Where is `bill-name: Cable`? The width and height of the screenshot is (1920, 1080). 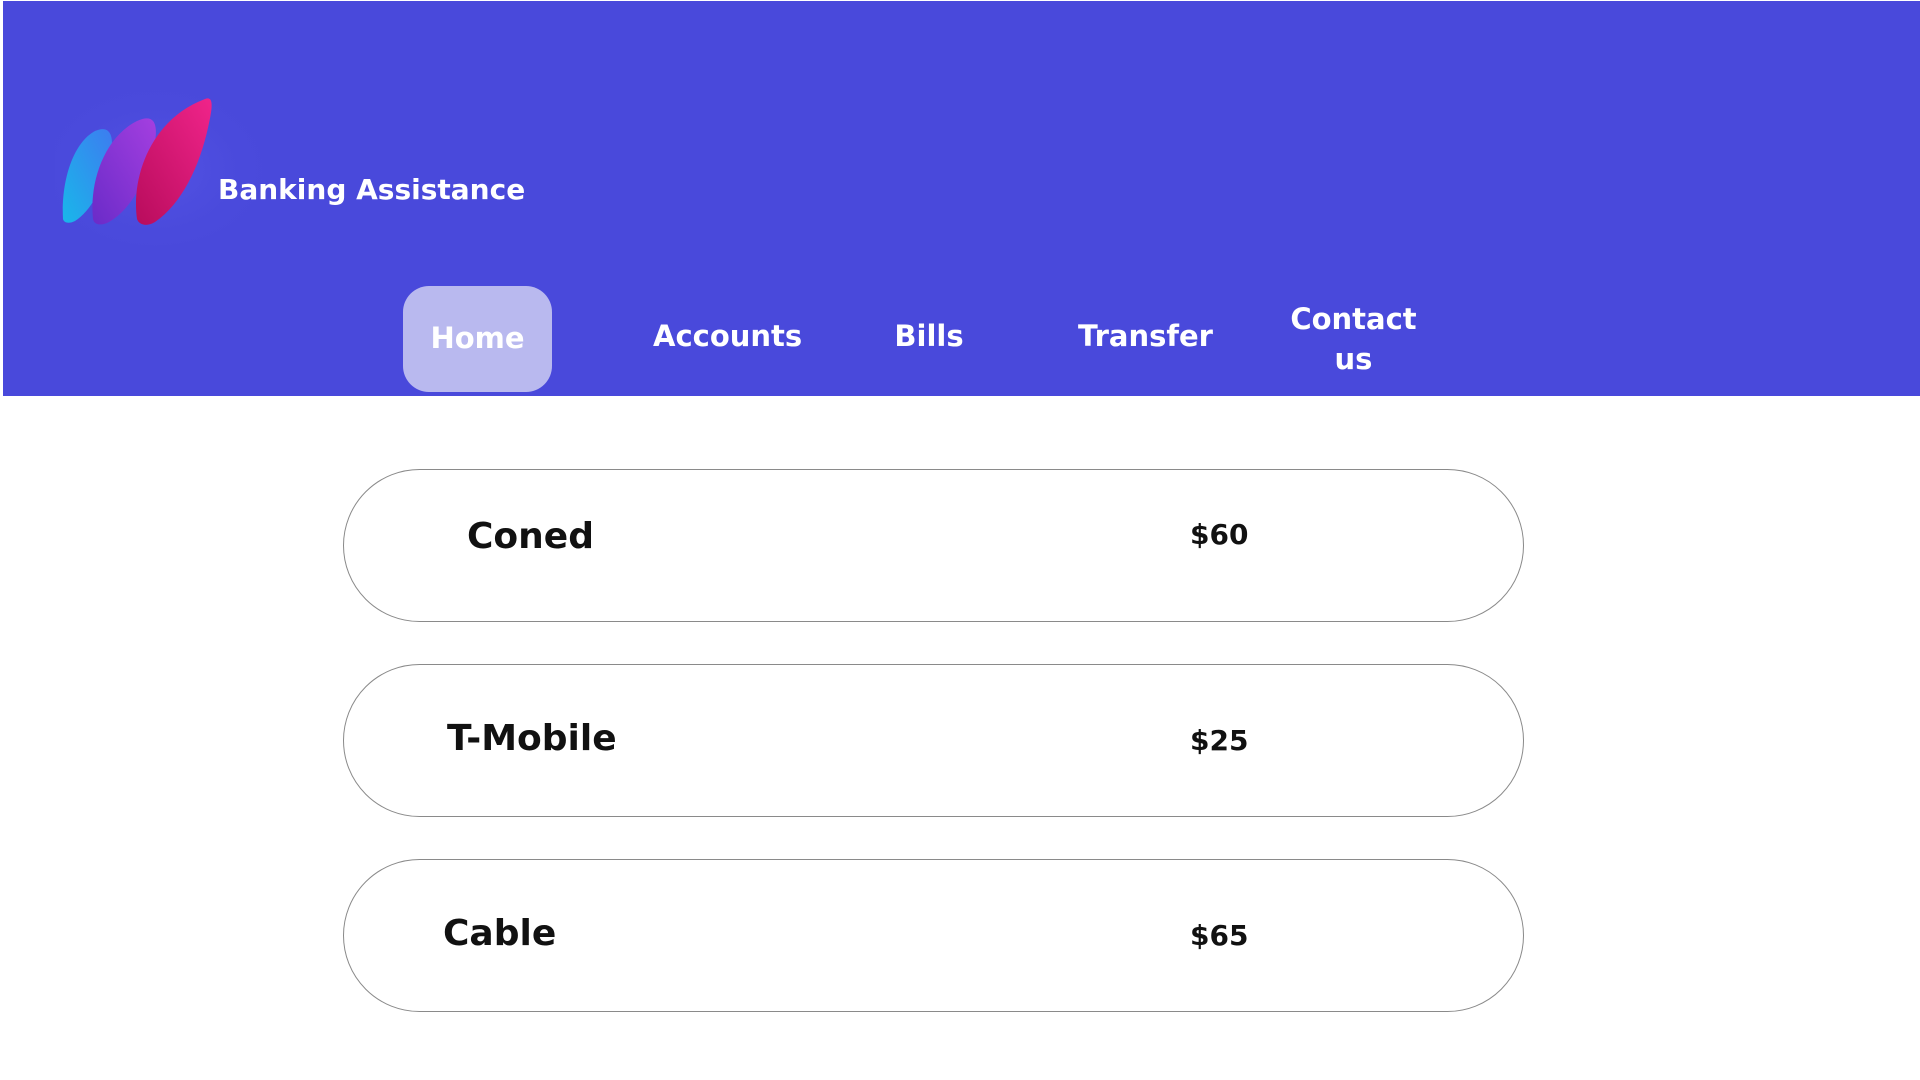 bill-name: Cable is located at coordinates (500, 933).